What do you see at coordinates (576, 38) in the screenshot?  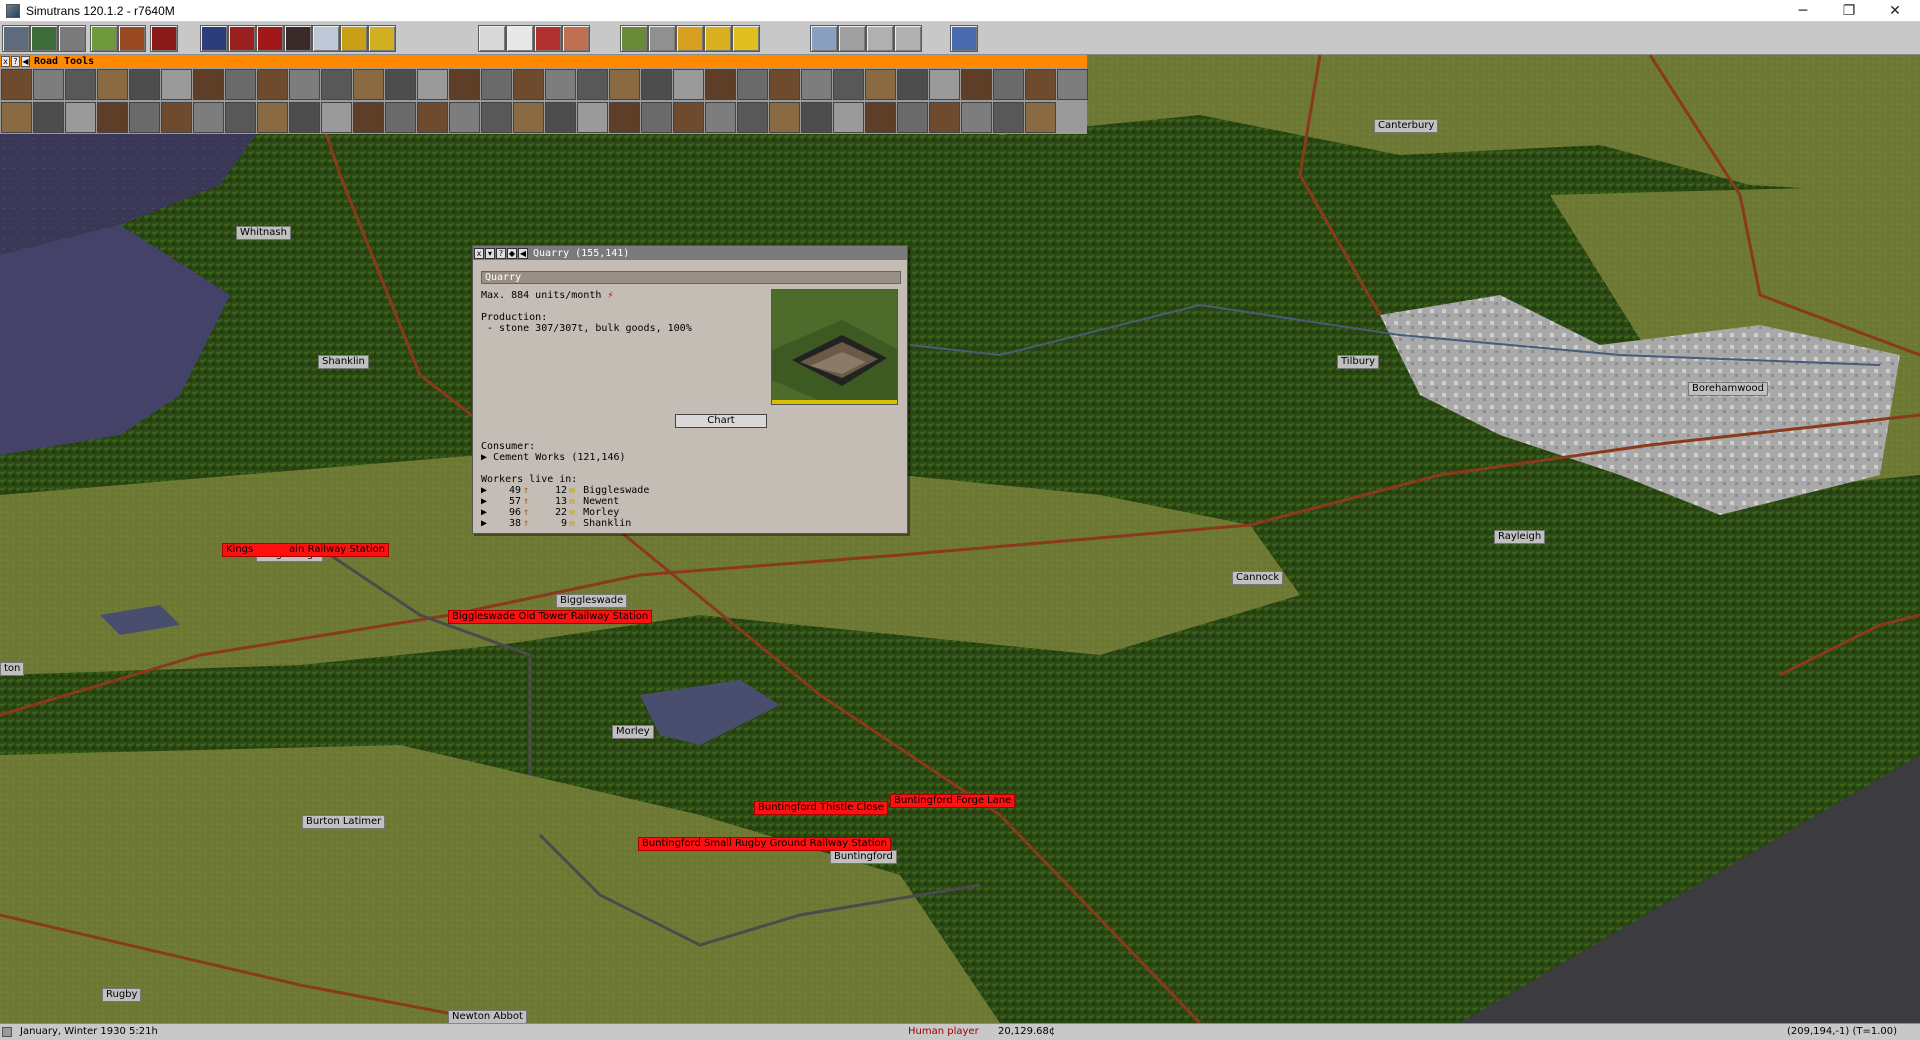 I see `player-icon` at bounding box center [576, 38].